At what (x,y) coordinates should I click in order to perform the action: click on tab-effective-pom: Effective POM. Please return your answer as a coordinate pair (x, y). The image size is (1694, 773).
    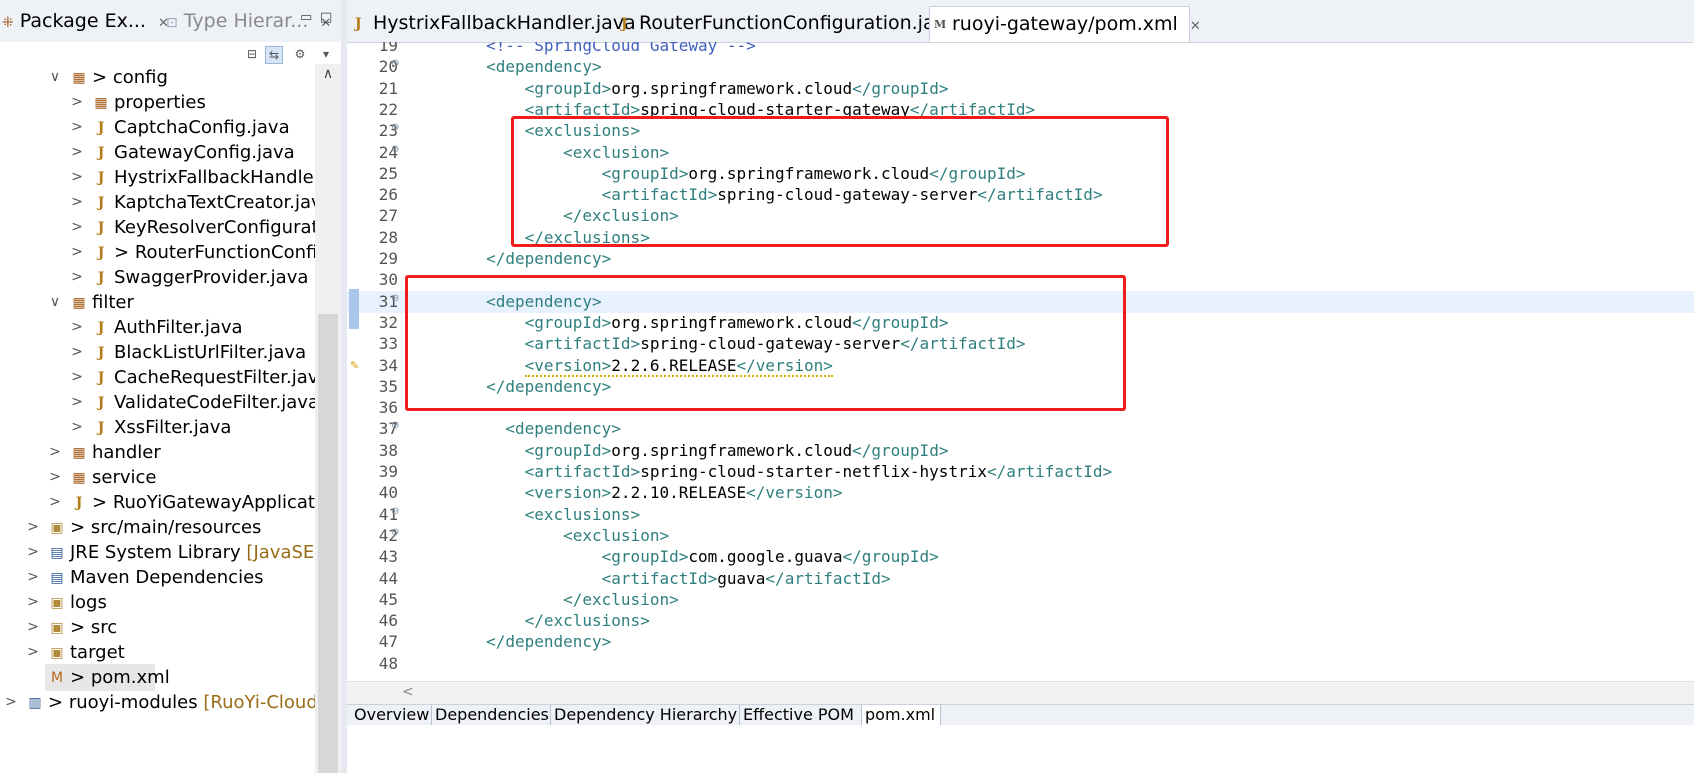
    Looking at the image, I should click on (801, 715).